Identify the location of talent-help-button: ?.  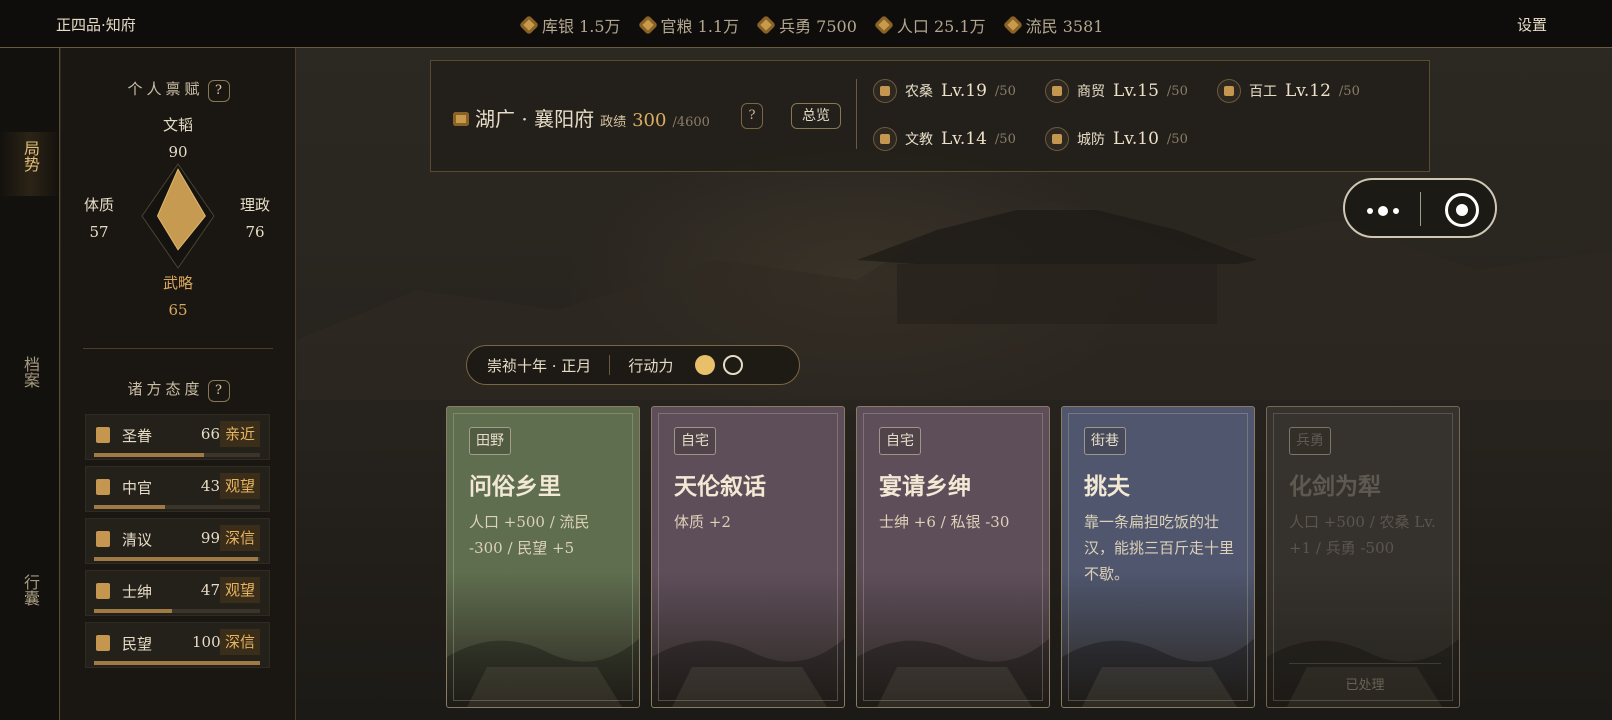
(218, 91).